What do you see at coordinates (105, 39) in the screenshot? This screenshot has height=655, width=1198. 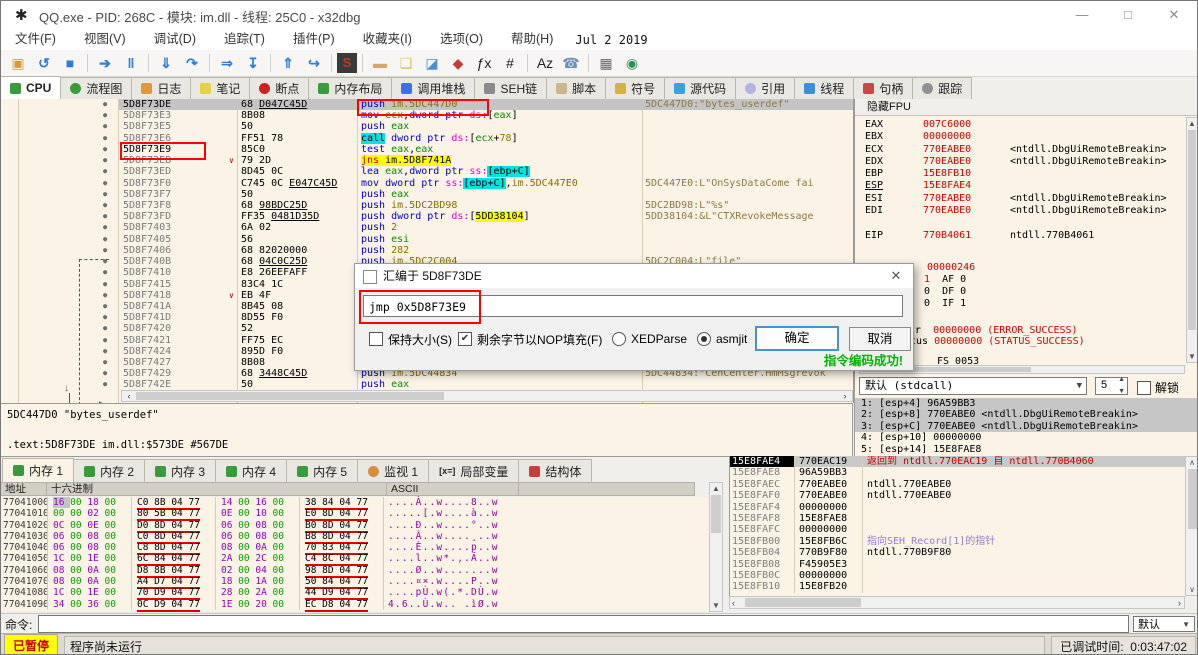 I see `menu-item-视图(V): 视图(V)` at bounding box center [105, 39].